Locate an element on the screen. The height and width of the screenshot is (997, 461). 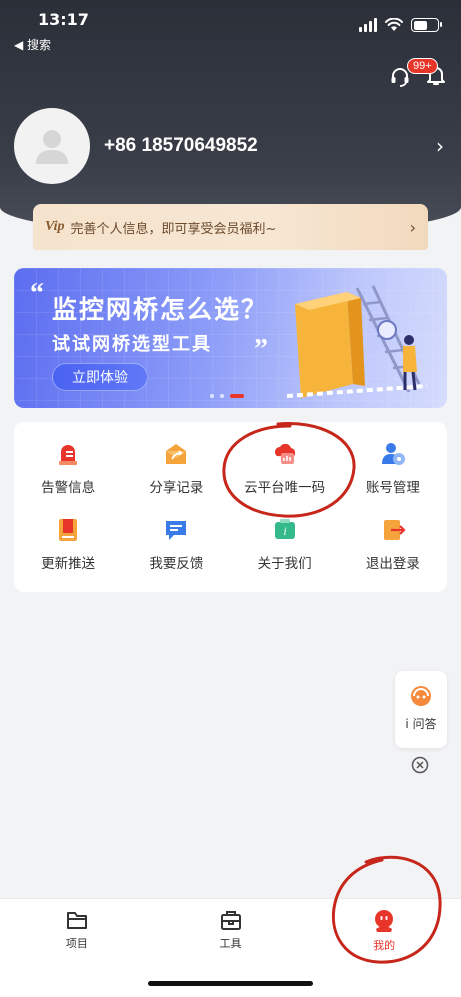
qa-label: i 问答 is located at coordinates (421, 724).